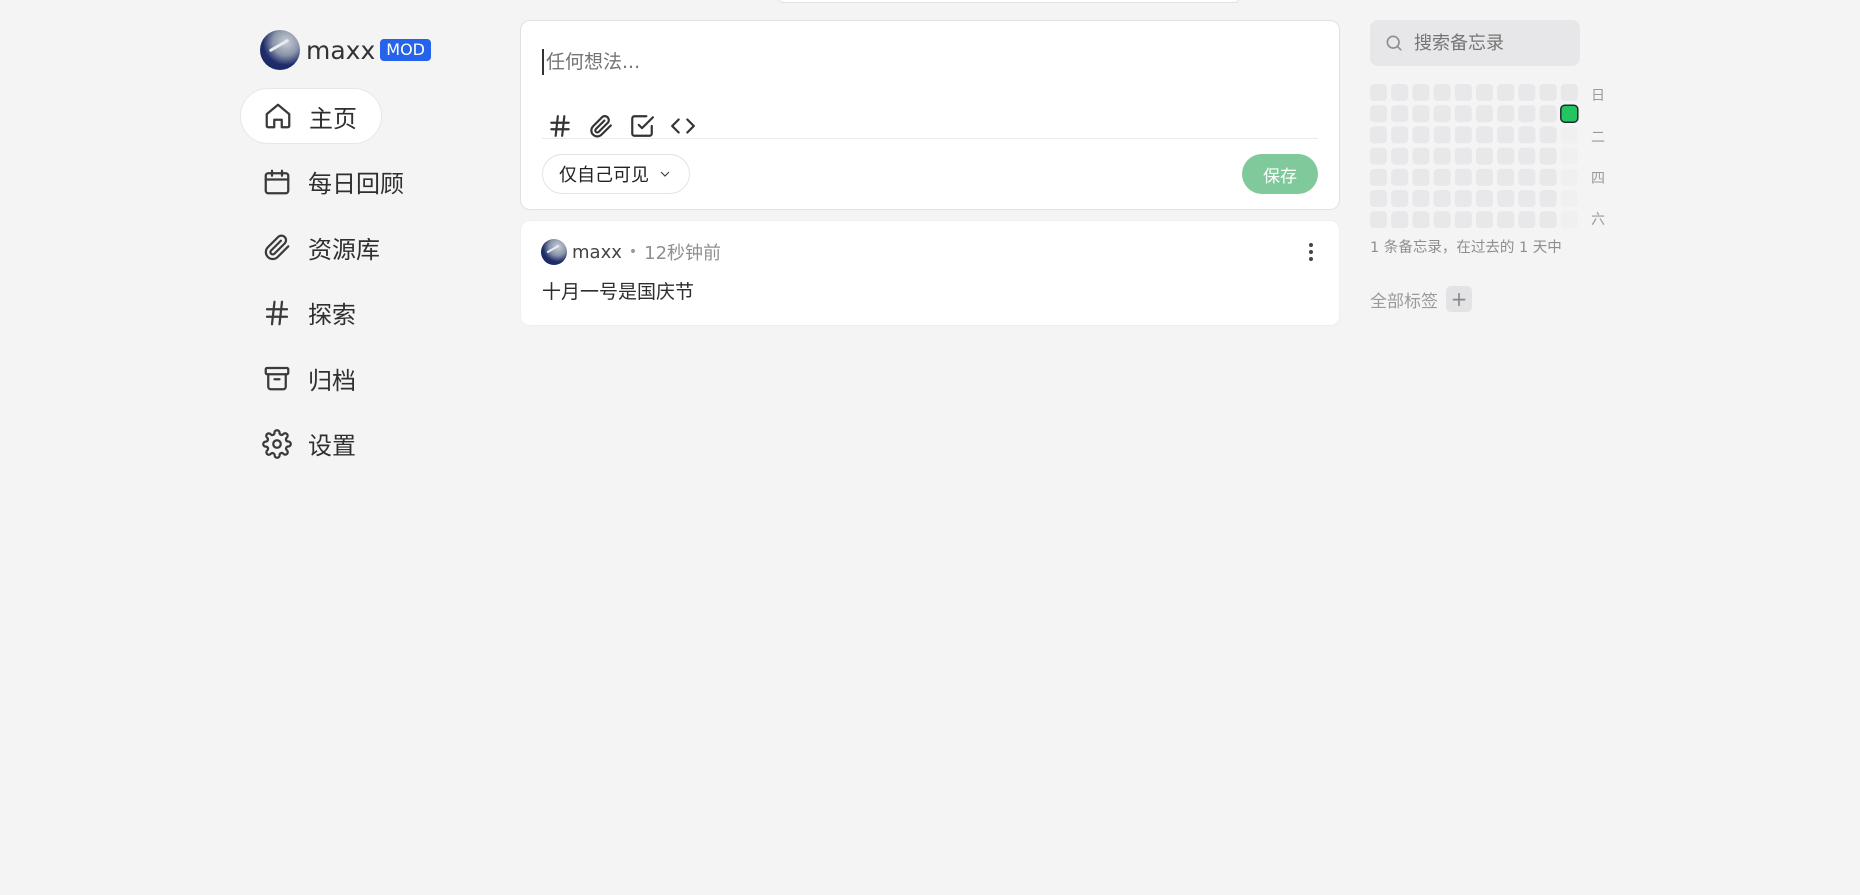  What do you see at coordinates (1009, 1) in the screenshot?
I see `top-popover-edge` at bounding box center [1009, 1].